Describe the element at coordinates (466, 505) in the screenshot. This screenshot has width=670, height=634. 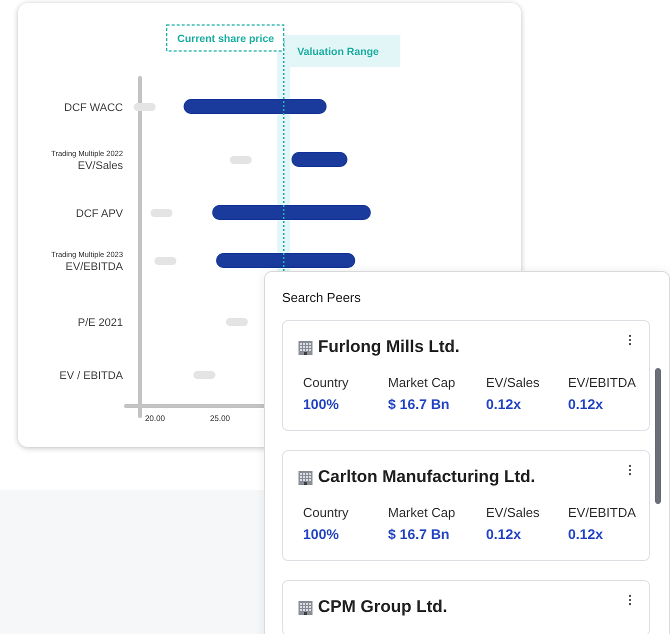
I see `peer-card: Carlton Manufacturing Ltd. Country 100% Market Cap $ 16.7 Bn EV/Sales 0.12x EV/EBITDA 0.12x` at that location.